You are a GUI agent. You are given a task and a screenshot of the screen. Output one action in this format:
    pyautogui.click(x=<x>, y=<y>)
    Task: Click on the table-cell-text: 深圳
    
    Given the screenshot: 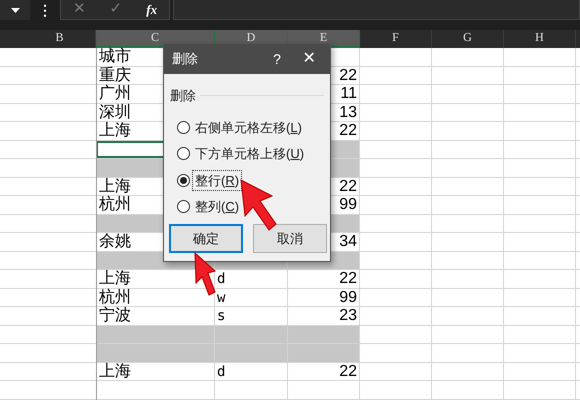 What is the action you would take?
    pyautogui.click(x=114, y=112)
    